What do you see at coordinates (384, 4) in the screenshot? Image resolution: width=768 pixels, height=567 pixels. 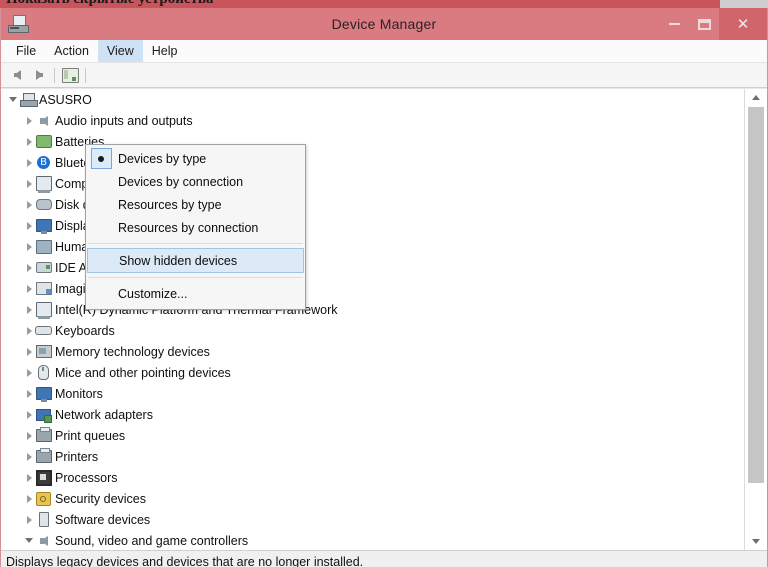 I see `page-banner: Показать скрытые устройства` at bounding box center [384, 4].